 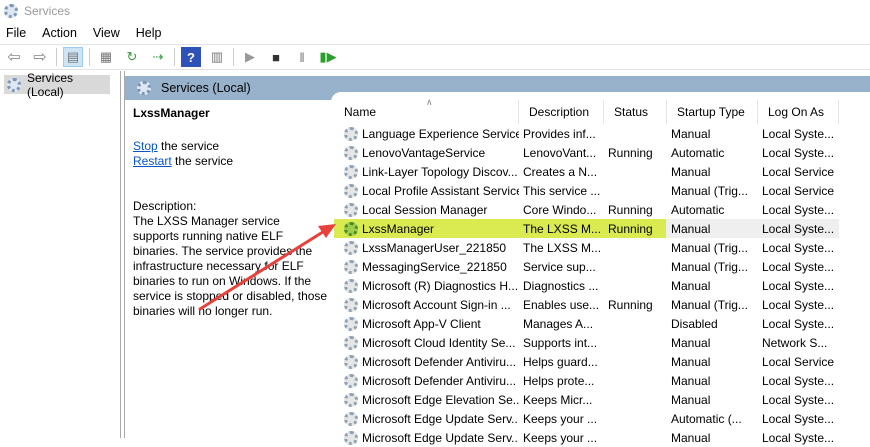 What do you see at coordinates (40, 57) in the screenshot?
I see `forward-icon: ⇨` at bounding box center [40, 57].